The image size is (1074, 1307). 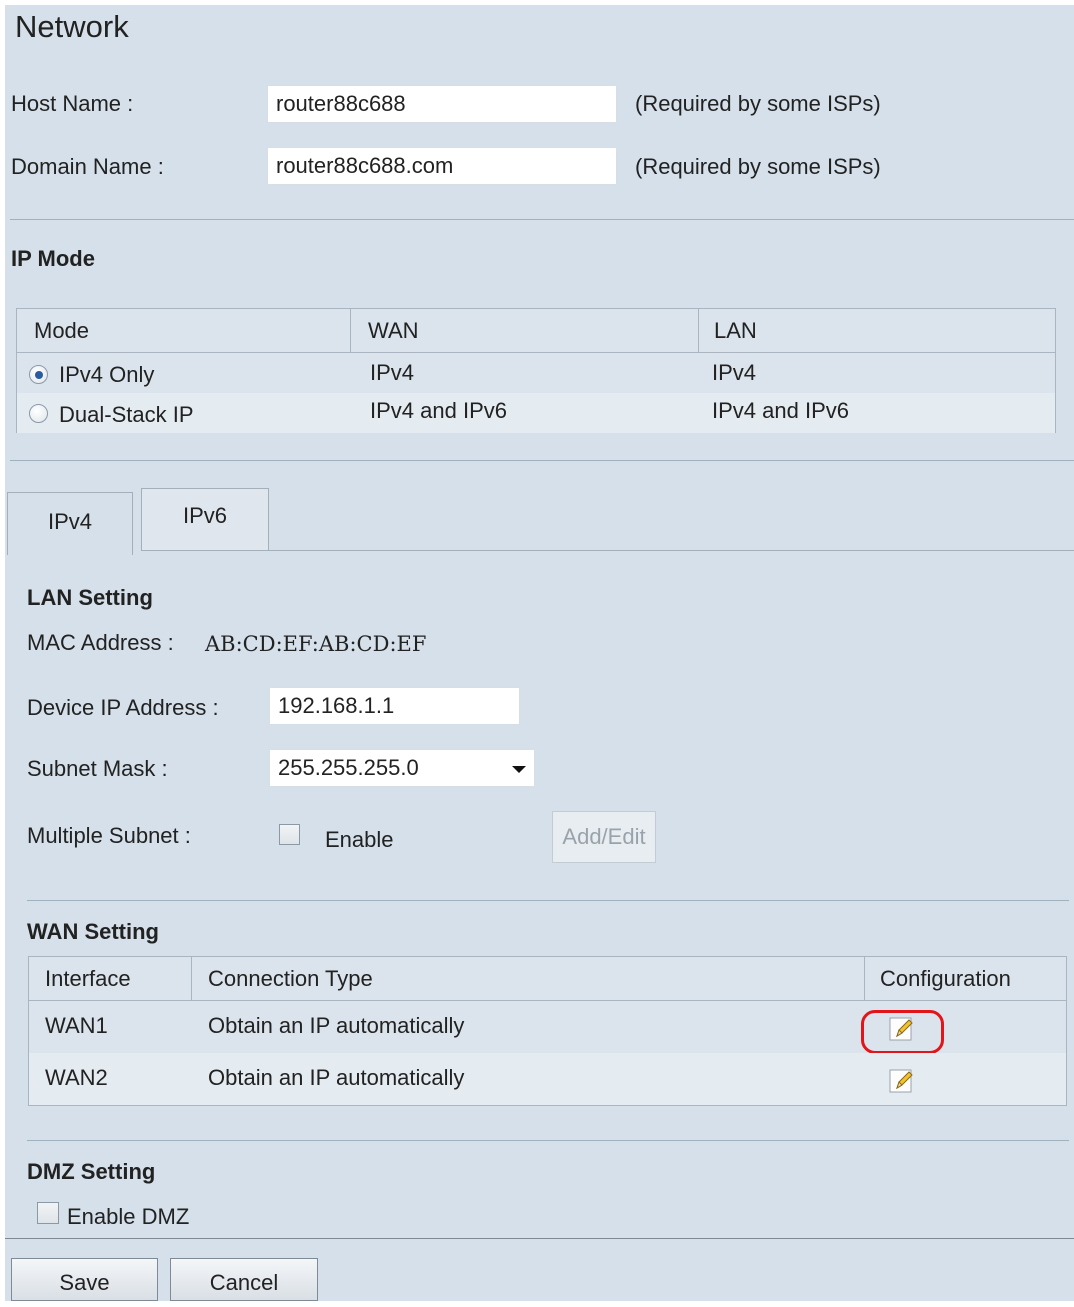 I want to click on col-lan-header: LAN, so click(x=735, y=330).